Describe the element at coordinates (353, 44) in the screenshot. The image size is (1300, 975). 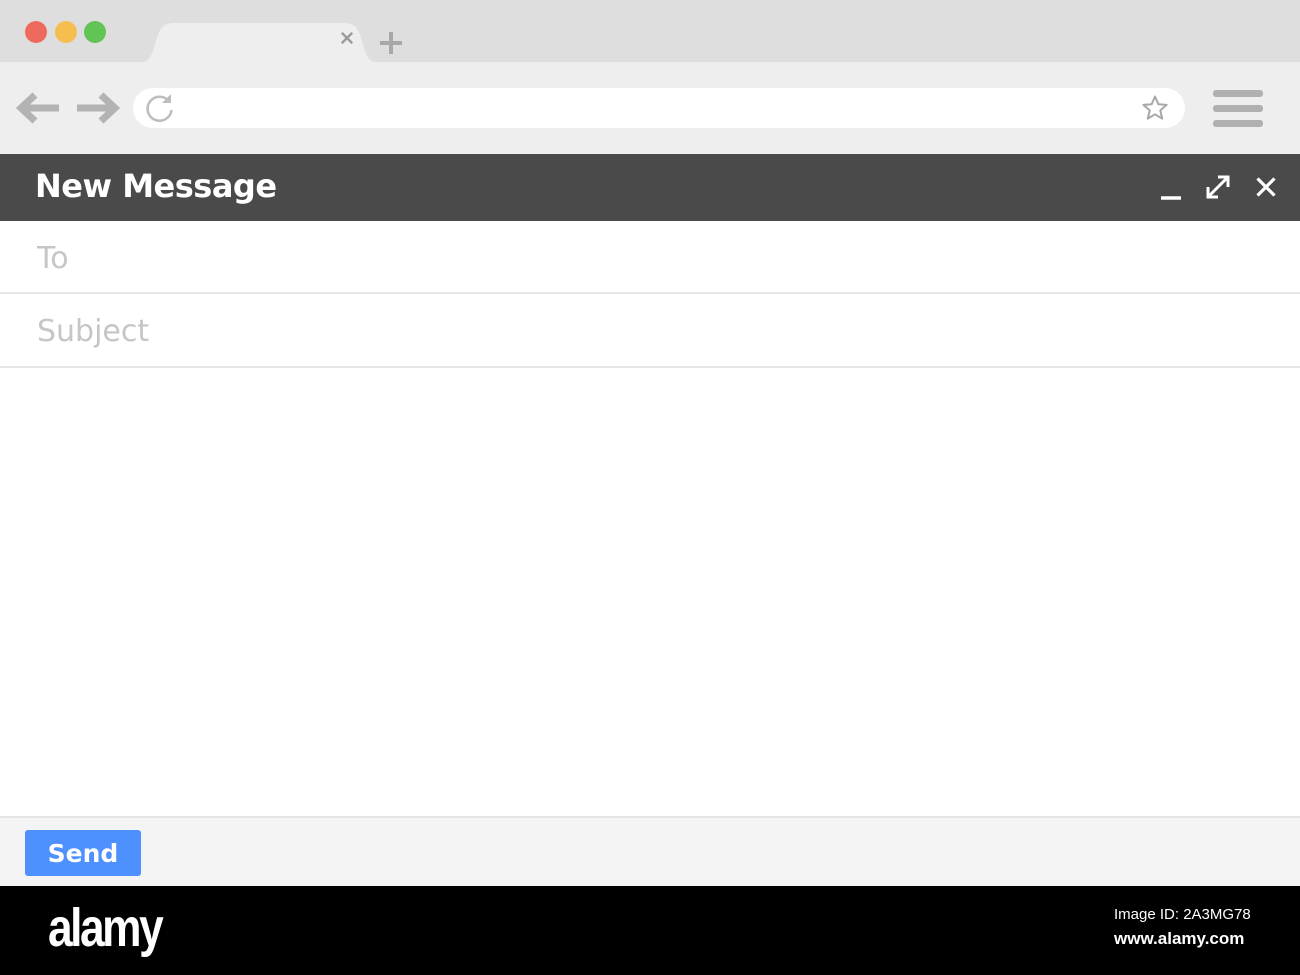
I see `tab-close-icon` at that location.